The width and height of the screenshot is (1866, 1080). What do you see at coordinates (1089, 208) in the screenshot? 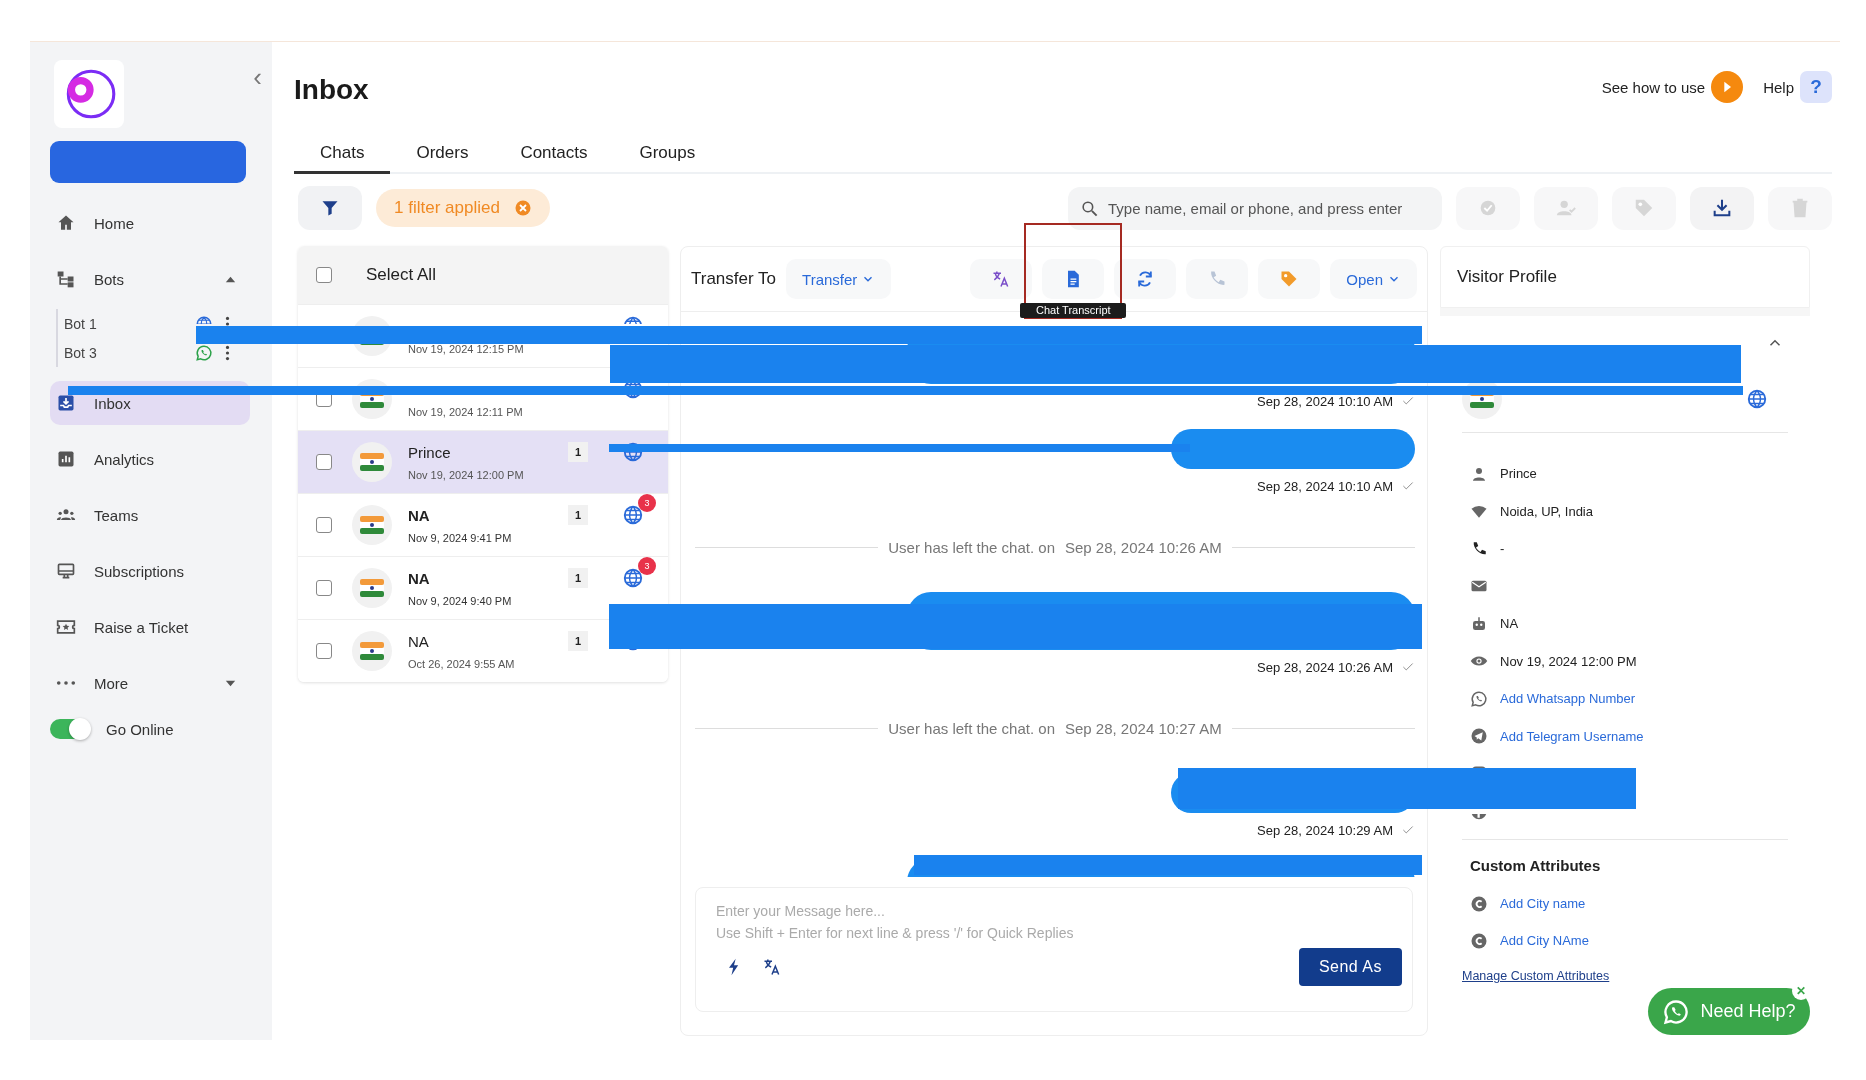
I see `search-icon` at bounding box center [1089, 208].